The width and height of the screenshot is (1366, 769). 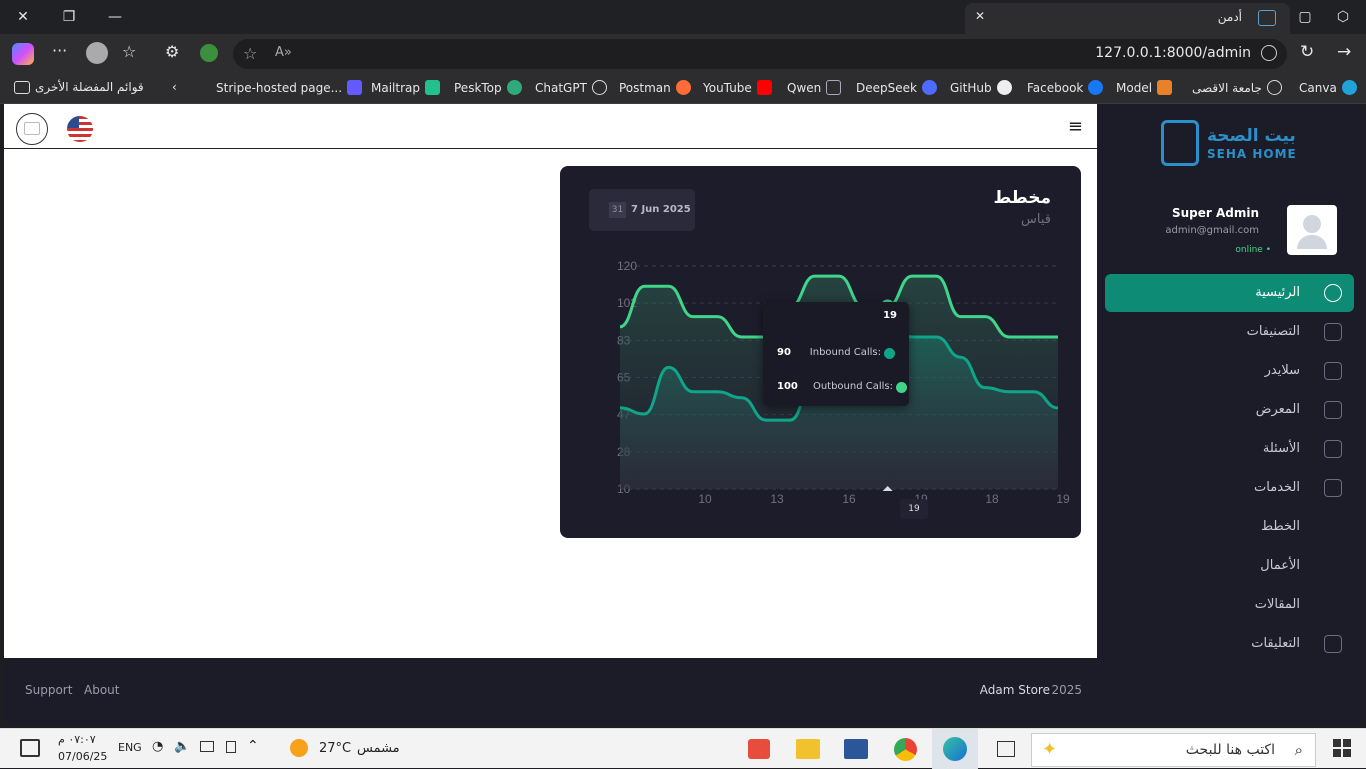 I want to click on bookmark-label: Facebook, so click(x=1055, y=87).